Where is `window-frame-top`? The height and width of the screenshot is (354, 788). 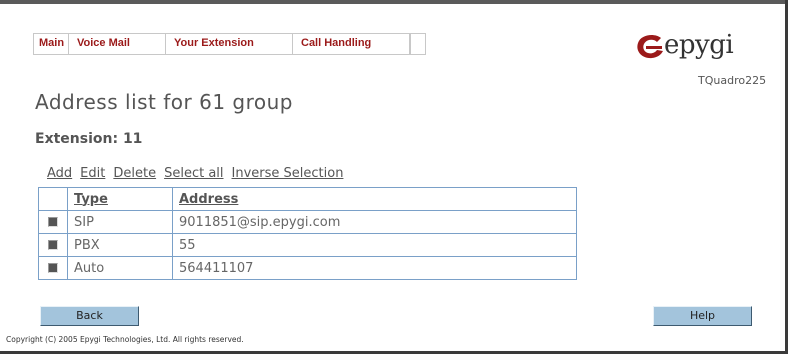 window-frame-top is located at coordinates (394, 2).